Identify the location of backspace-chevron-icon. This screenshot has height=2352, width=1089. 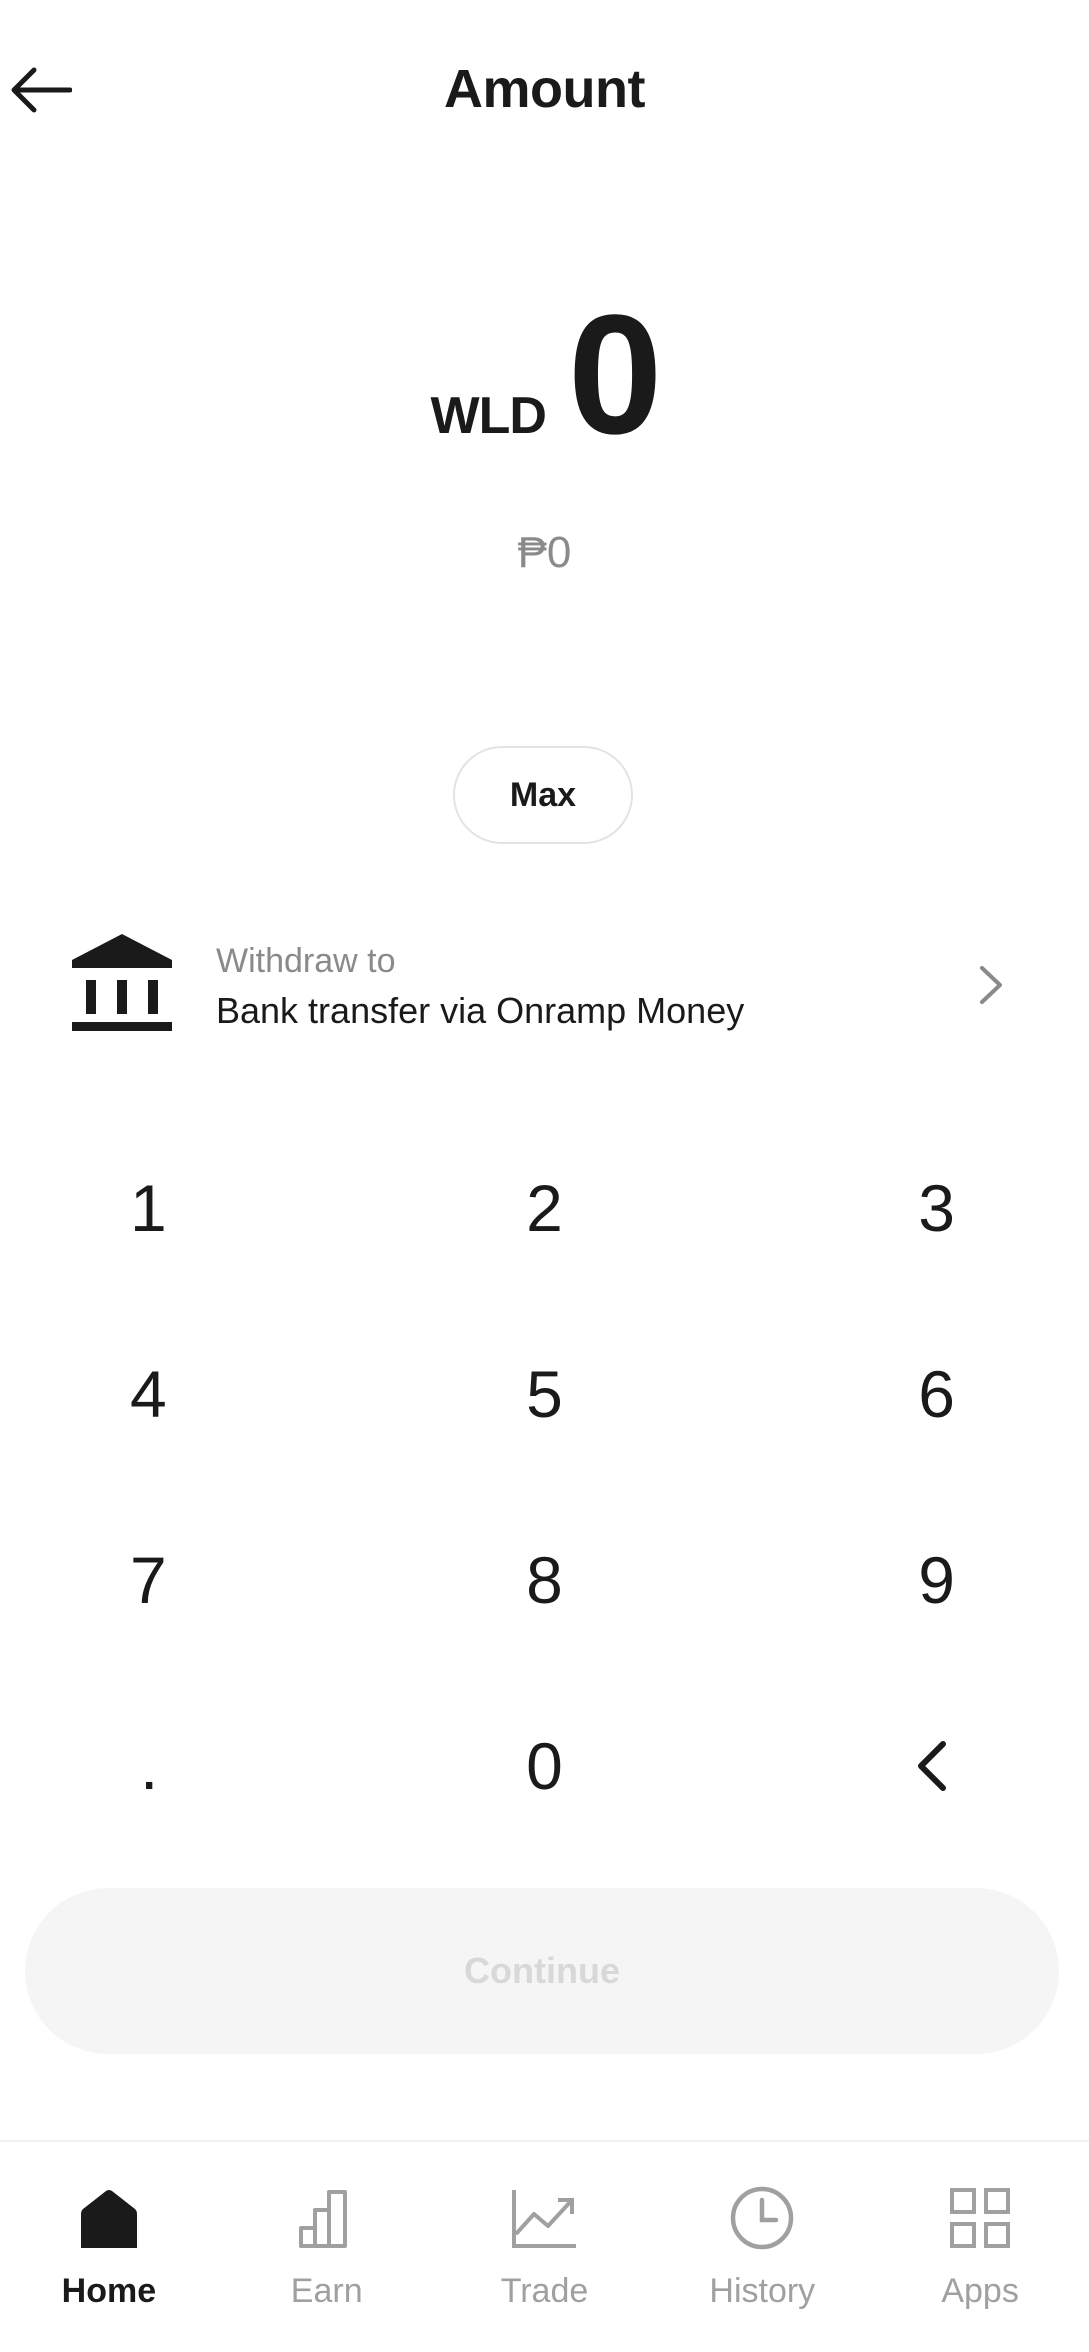
(932, 1766).